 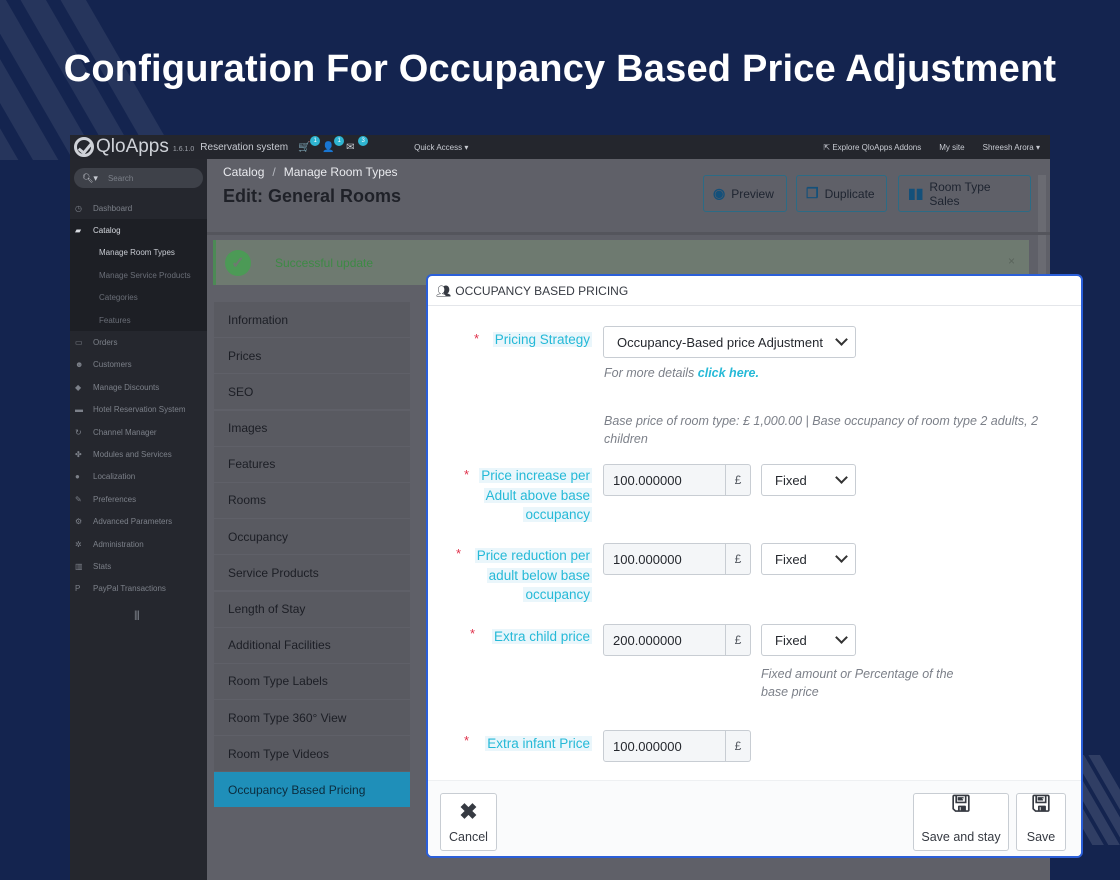 I want to click on duplicate-button: ❐ Duplicate, so click(x=841, y=193).